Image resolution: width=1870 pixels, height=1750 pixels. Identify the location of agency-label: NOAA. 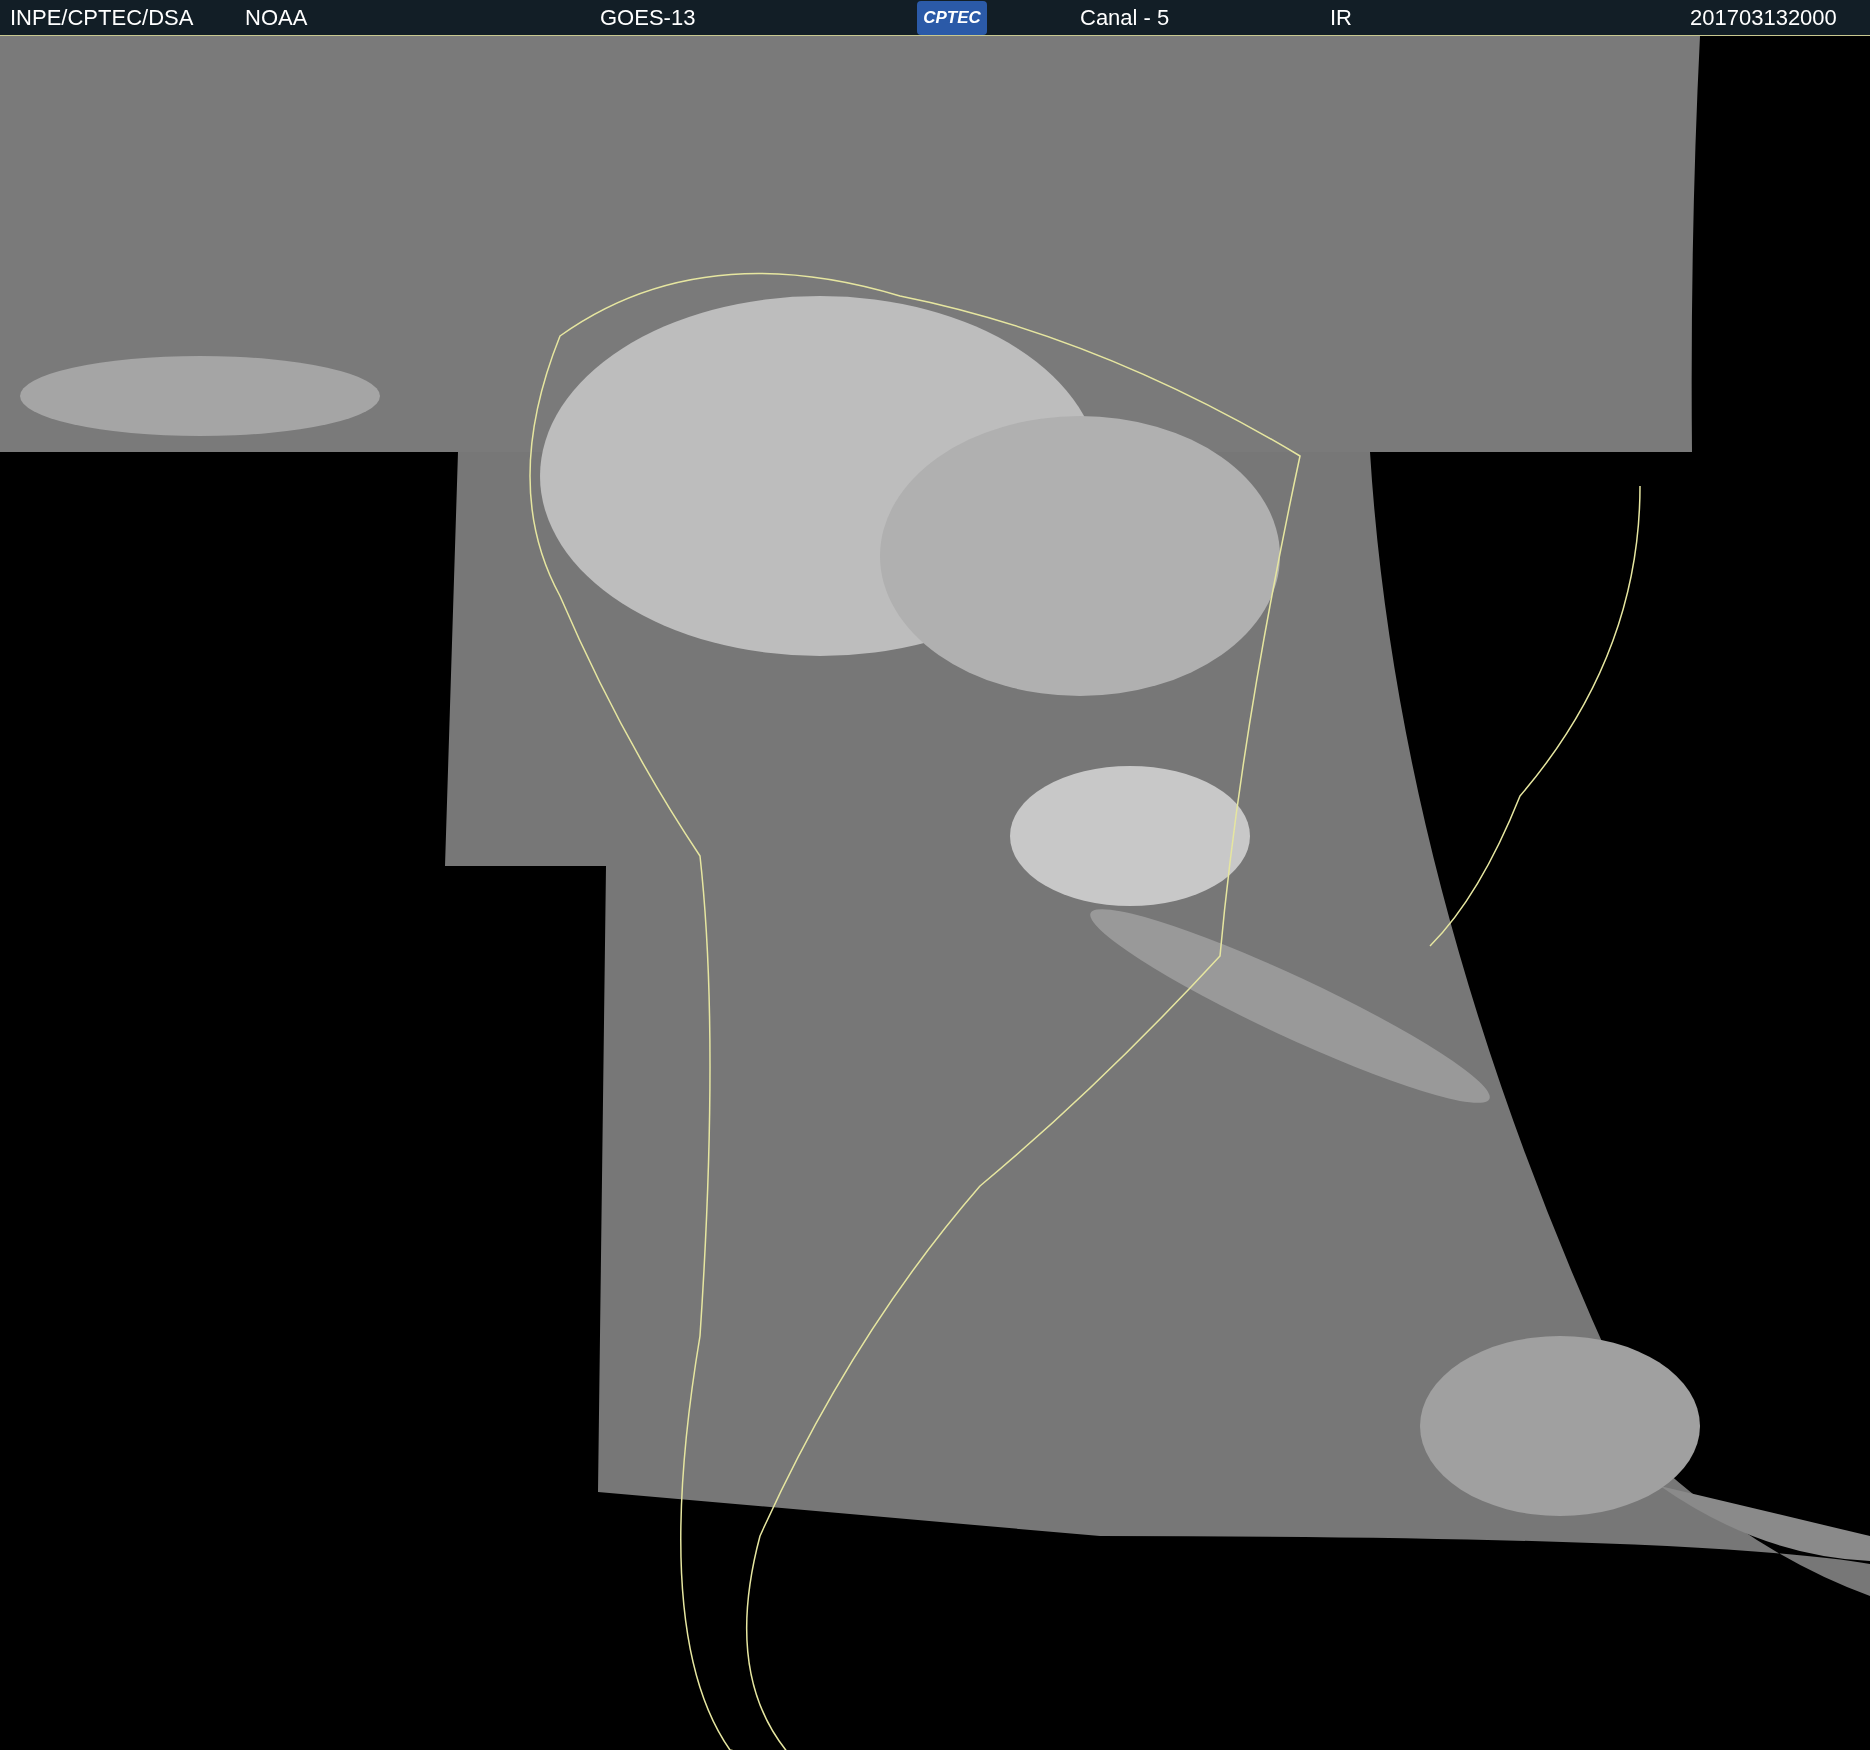
(277, 18).